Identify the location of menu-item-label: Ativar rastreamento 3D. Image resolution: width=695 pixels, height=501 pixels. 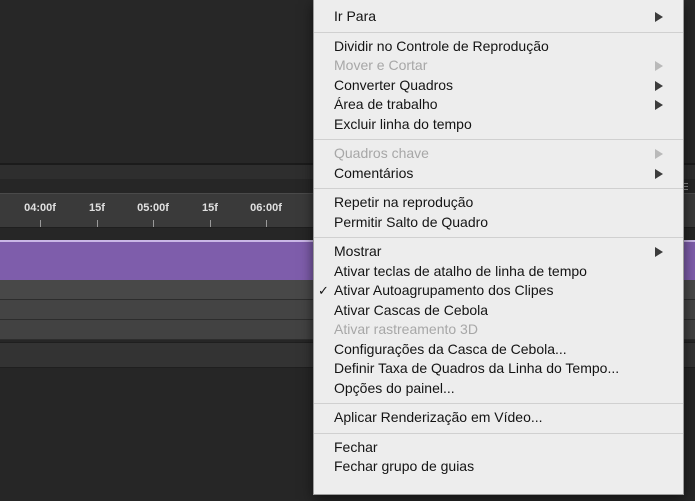
(406, 329).